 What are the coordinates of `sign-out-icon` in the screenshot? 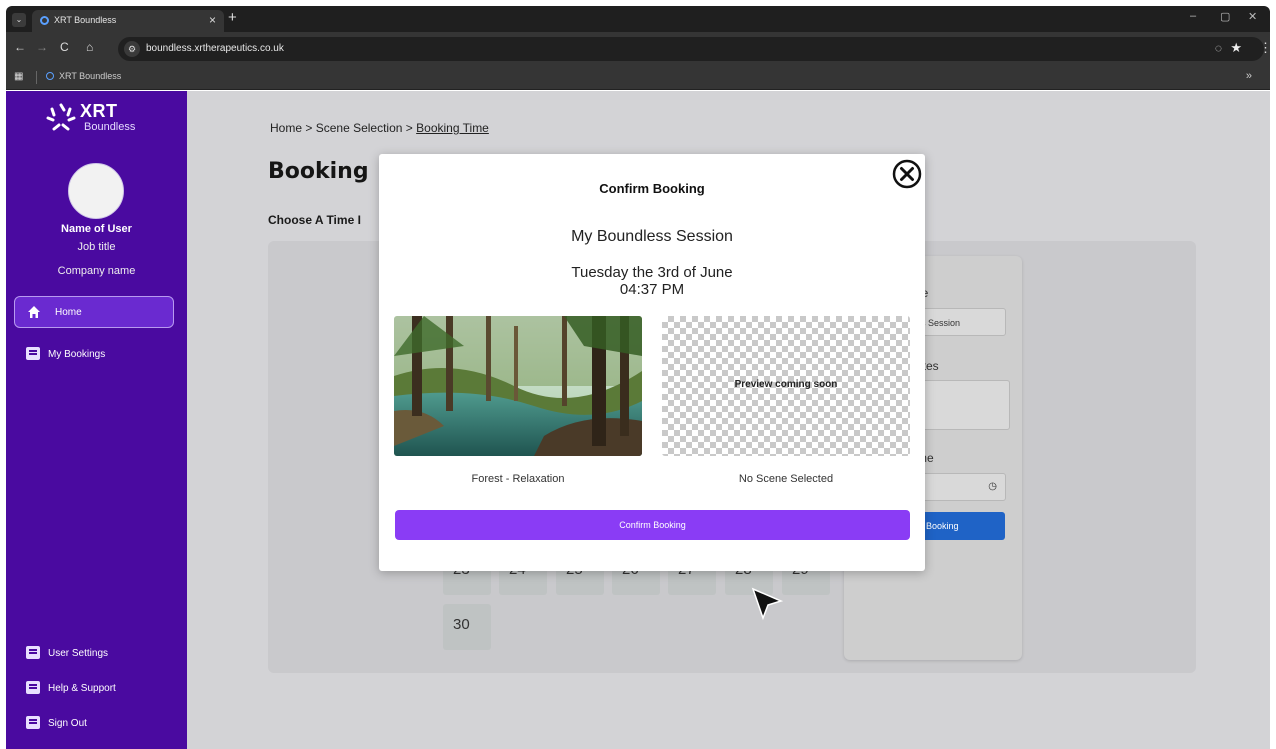 It's located at (33, 722).